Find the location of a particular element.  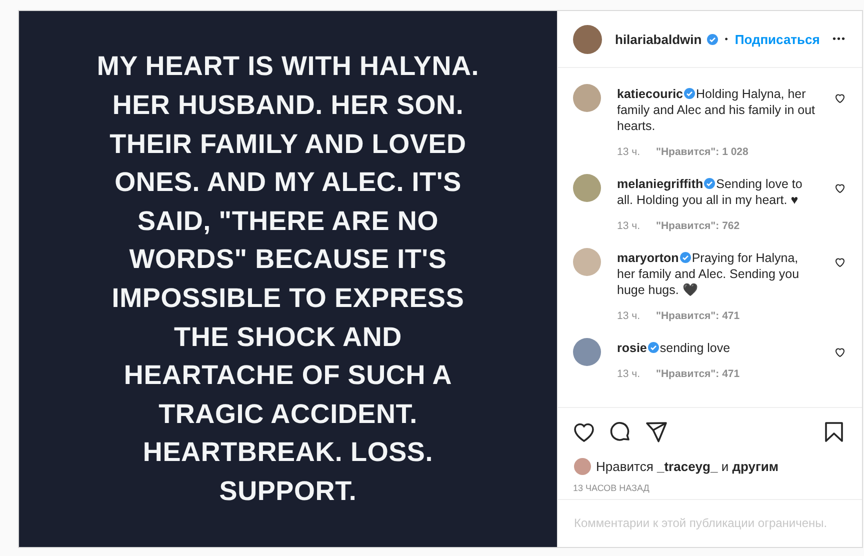

username-link: maryorton is located at coordinates (648, 258).